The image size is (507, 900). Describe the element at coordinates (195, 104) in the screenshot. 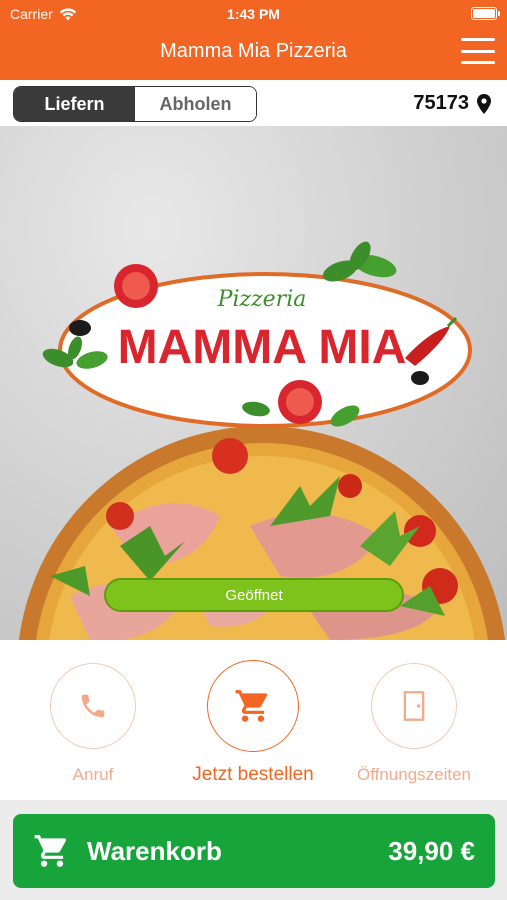

I see `tab-abholen: Abholen` at that location.